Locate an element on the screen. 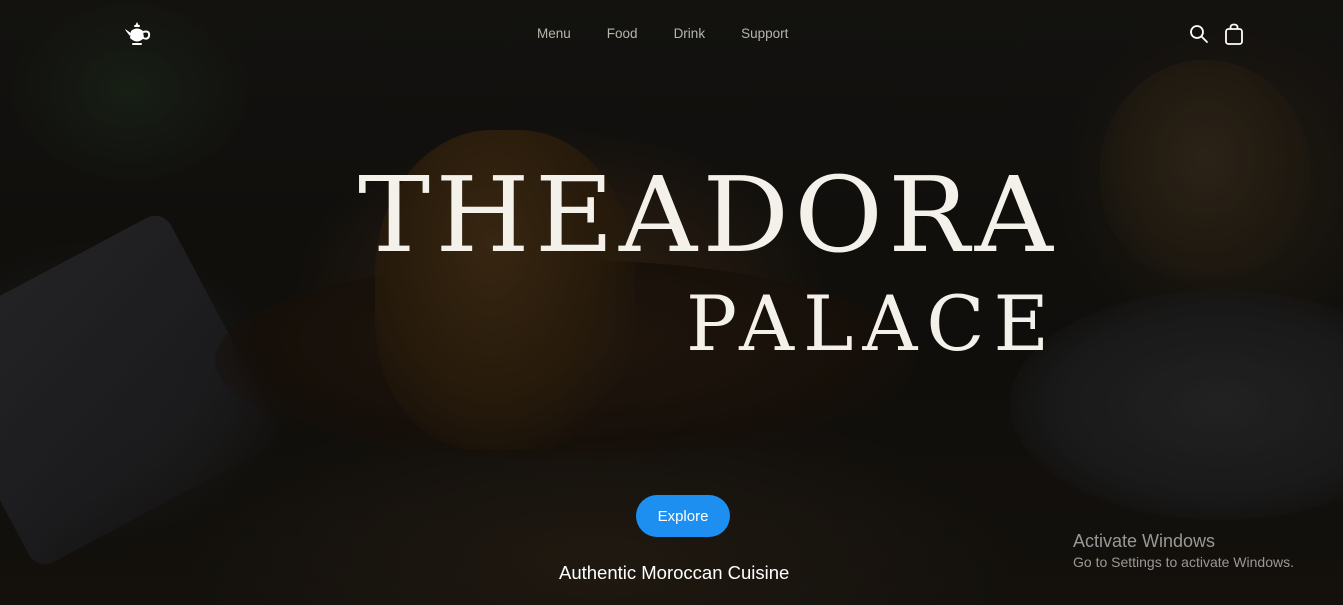 The width and height of the screenshot is (1343, 605). teapot-icon is located at coordinates (138, 34).